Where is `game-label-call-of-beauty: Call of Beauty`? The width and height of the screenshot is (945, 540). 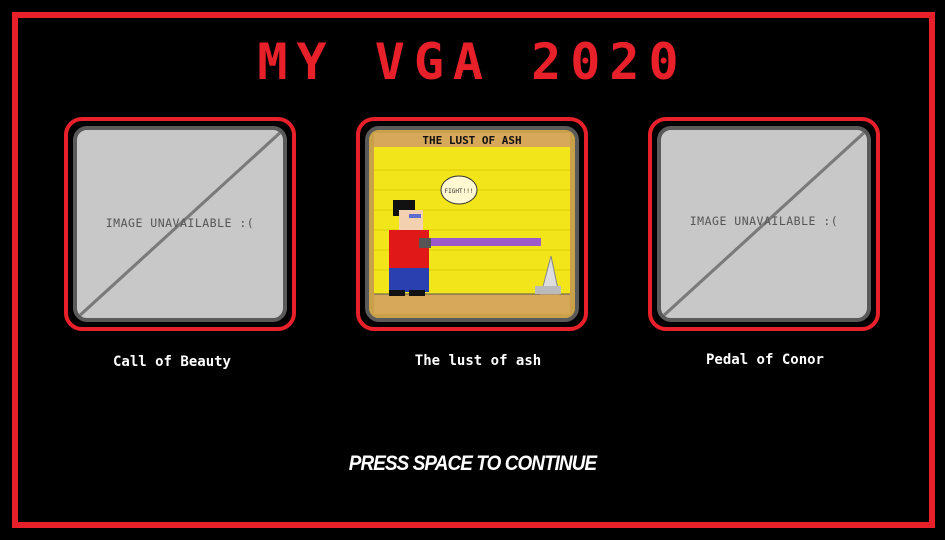
game-label-call-of-beauty: Call of Beauty is located at coordinates (171, 362).